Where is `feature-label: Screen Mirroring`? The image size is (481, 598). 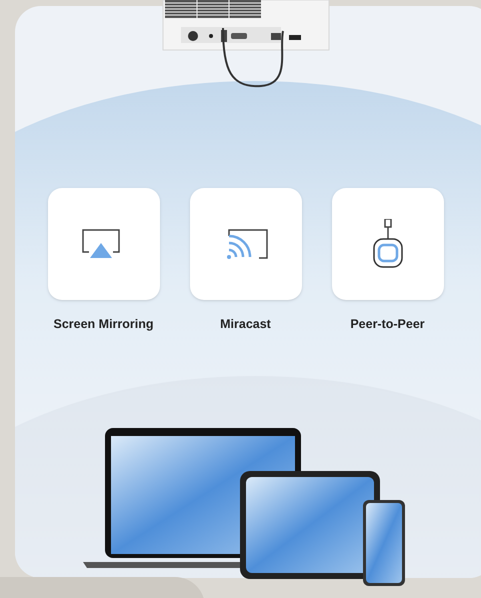 feature-label: Screen Mirroring is located at coordinates (103, 324).